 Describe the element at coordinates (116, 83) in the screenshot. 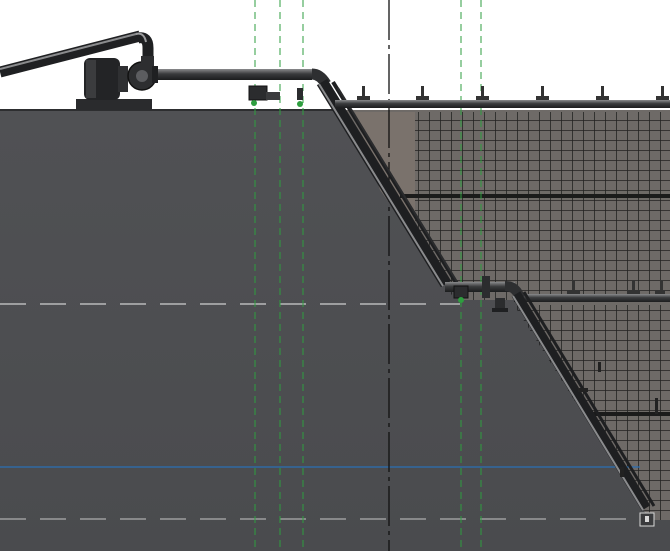

I see `pump-icon` at that location.